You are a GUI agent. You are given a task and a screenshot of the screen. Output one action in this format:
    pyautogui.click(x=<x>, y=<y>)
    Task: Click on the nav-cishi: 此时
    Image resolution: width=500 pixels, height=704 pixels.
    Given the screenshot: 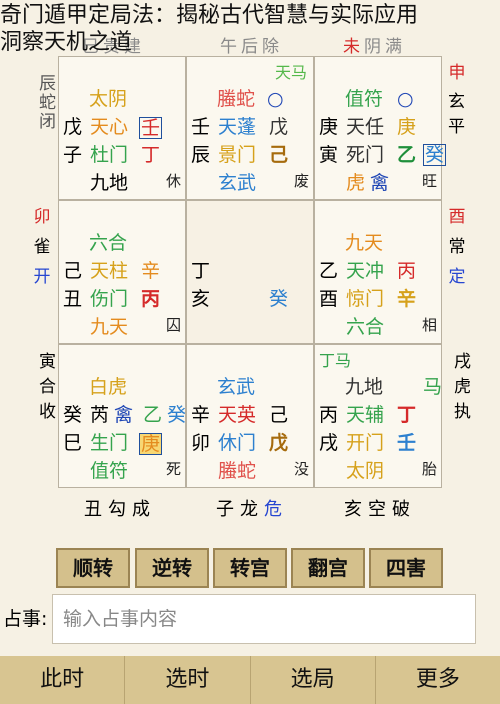 What is the action you would take?
    pyautogui.click(x=63, y=680)
    